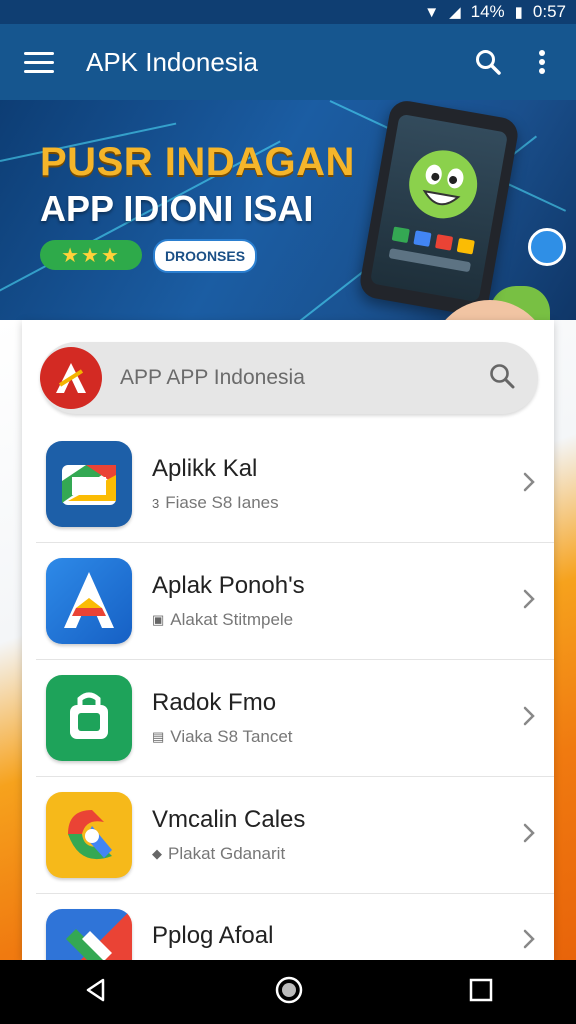 The height and width of the screenshot is (1024, 576). What do you see at coordinates (214, 702) in the screenshot?
I see `app-name: Radok Fmo` at bounding box center [214, 702].